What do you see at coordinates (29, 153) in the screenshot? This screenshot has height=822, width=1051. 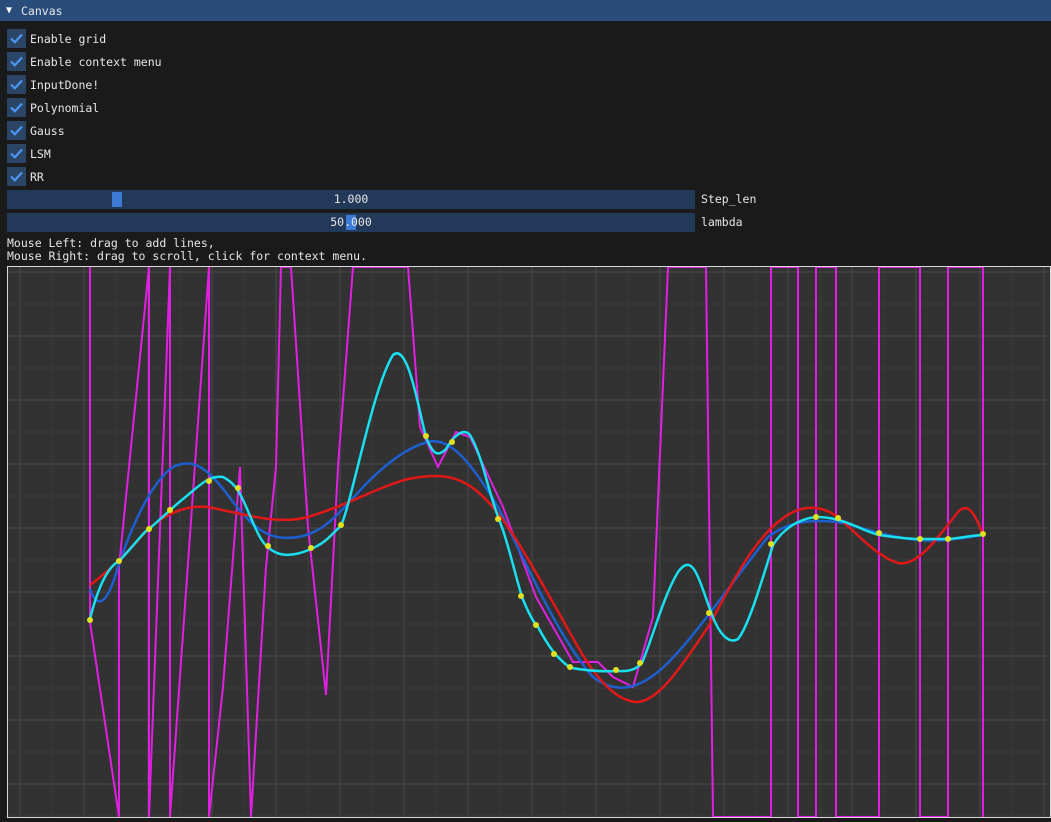 I see `lsm-checkbox: LSM` at bounding box center [29, 153].